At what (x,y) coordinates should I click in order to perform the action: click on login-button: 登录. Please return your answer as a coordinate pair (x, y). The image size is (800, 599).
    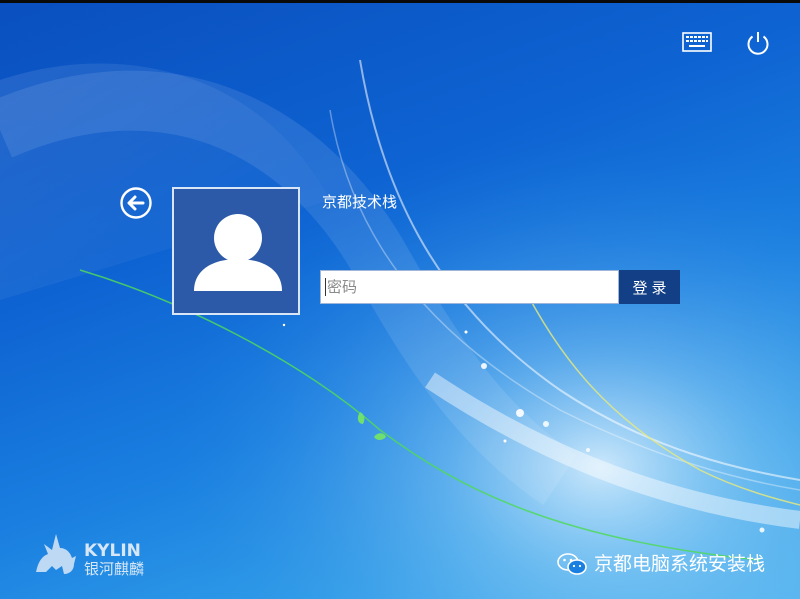
    Looking at the image, I should click on (649, 287).